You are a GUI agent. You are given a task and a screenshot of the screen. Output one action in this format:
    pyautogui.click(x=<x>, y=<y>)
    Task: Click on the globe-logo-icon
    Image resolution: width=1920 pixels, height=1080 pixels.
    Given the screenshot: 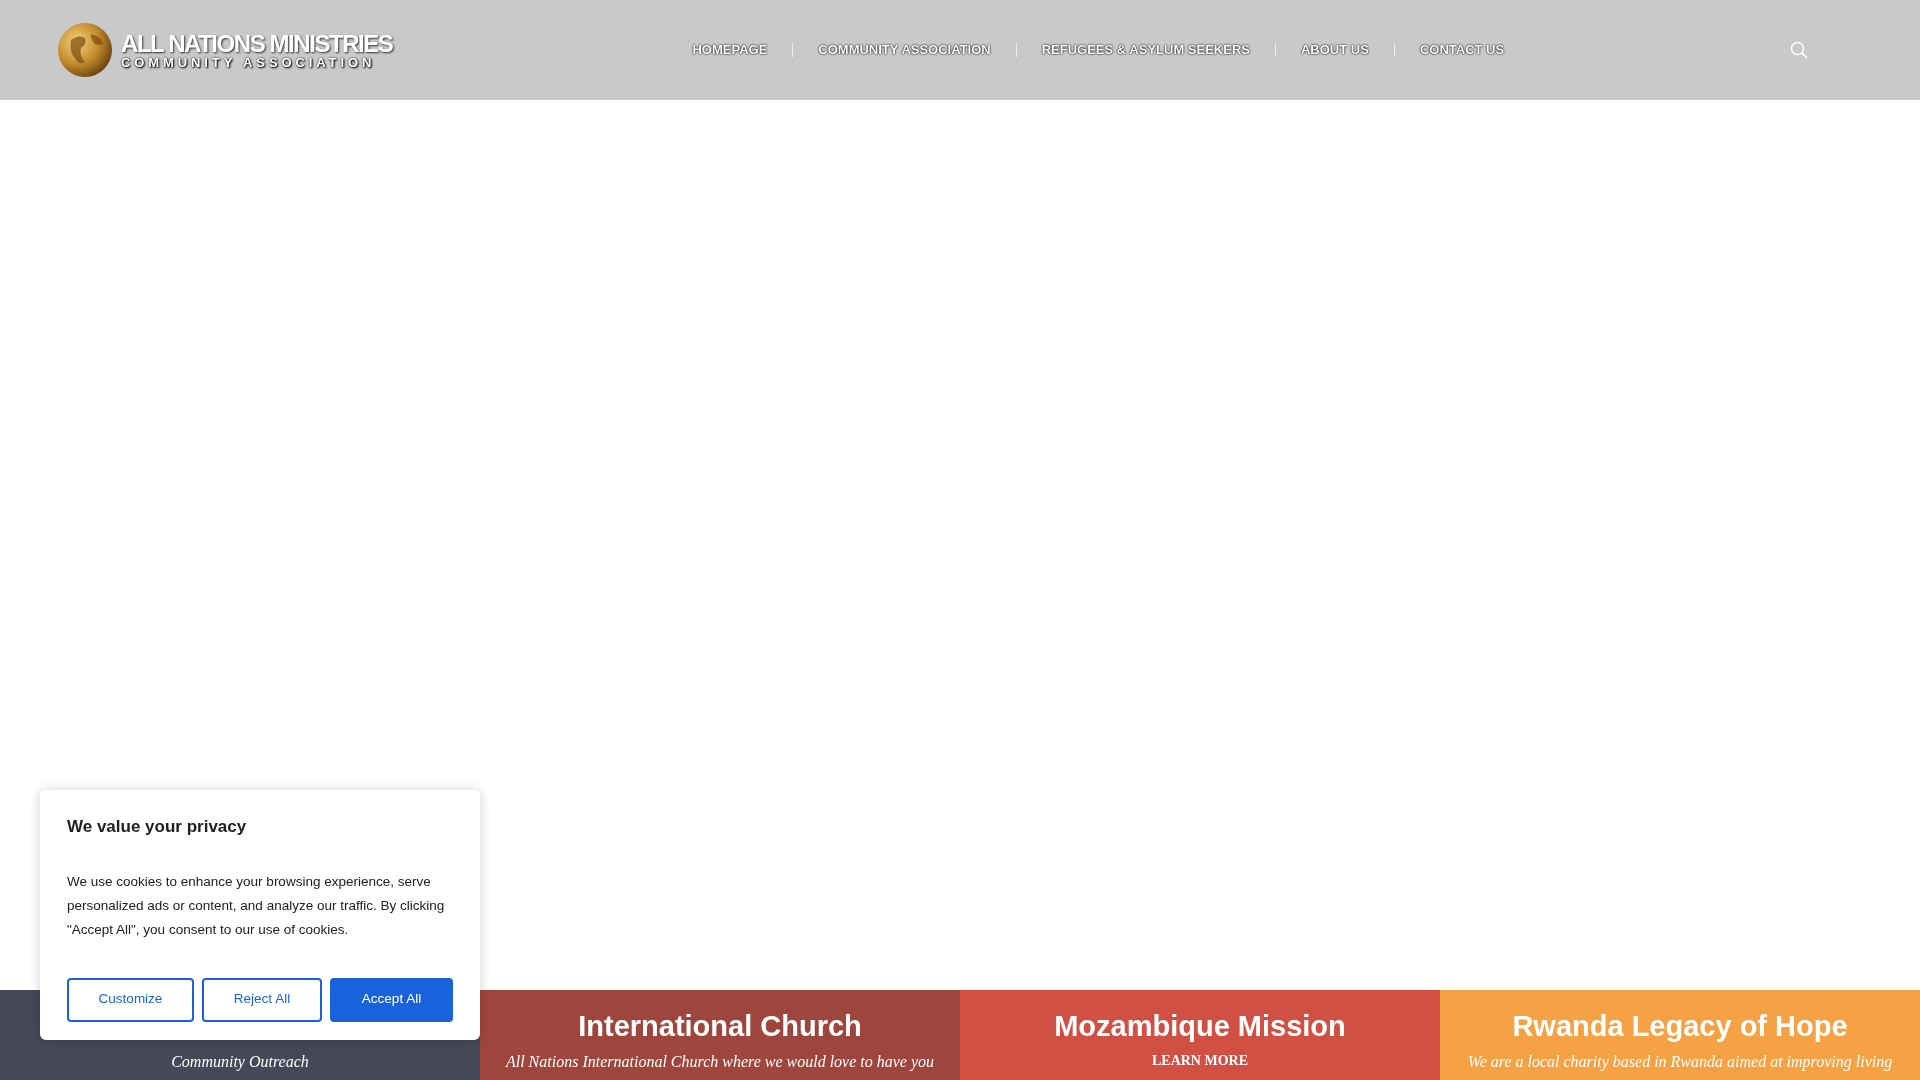 What is the action you would take?
    pyautogui.click(x=85, y=50)
    